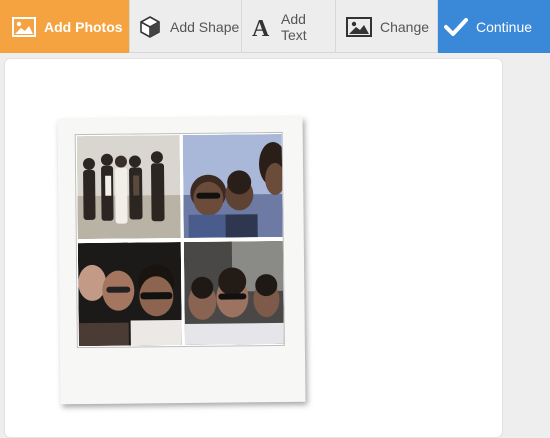 The image size is (550, 438). I want to click on add-shape-button: Add Shape, so click(186, 26).